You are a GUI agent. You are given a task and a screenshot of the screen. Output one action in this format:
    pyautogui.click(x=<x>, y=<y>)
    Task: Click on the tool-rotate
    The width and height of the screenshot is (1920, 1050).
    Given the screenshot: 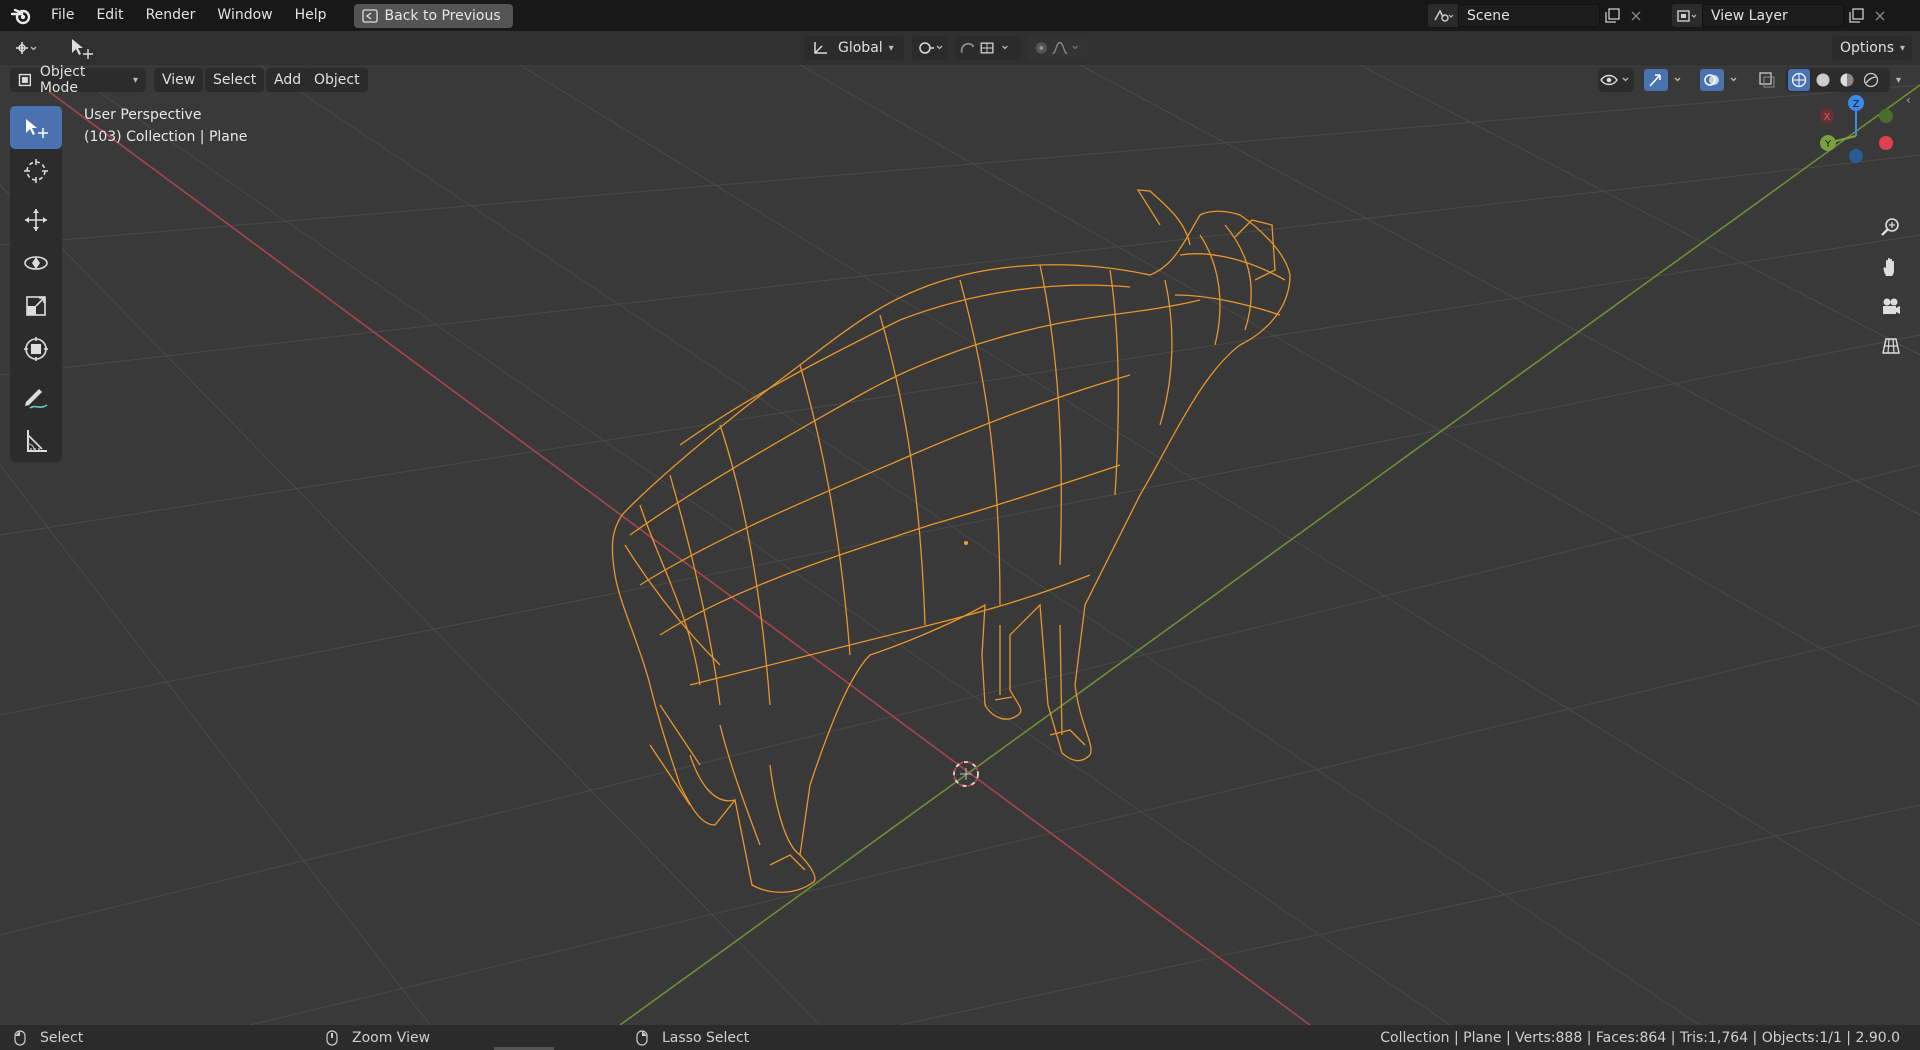 What is the action you would take?
    pyautogui.click(x=36, y=262)
    